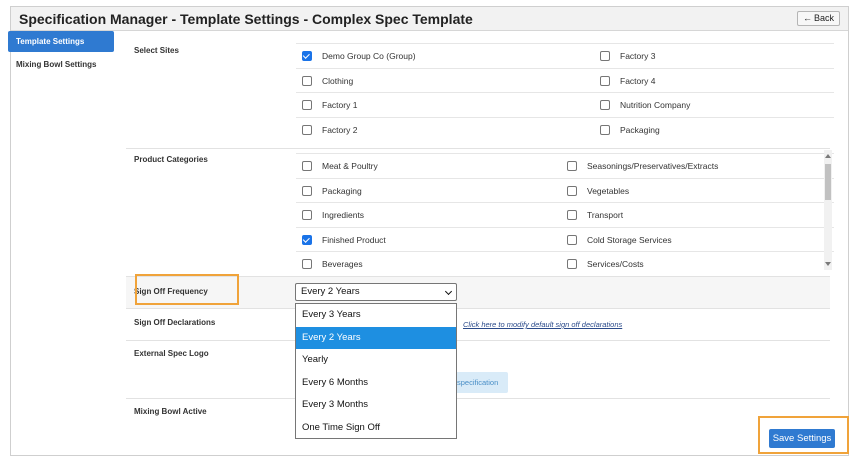 This screenshot has height=462, width=861. I want to click on site-option-label: Factory 3, so click(638, 56).